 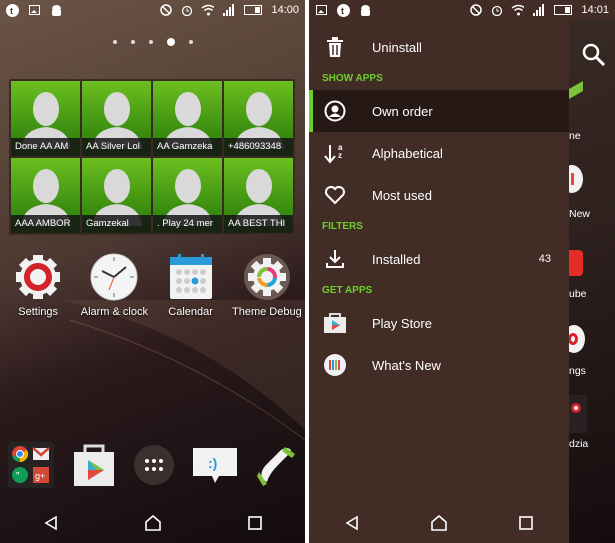 I want to click on page-indicator, so click(x=152, y=42).